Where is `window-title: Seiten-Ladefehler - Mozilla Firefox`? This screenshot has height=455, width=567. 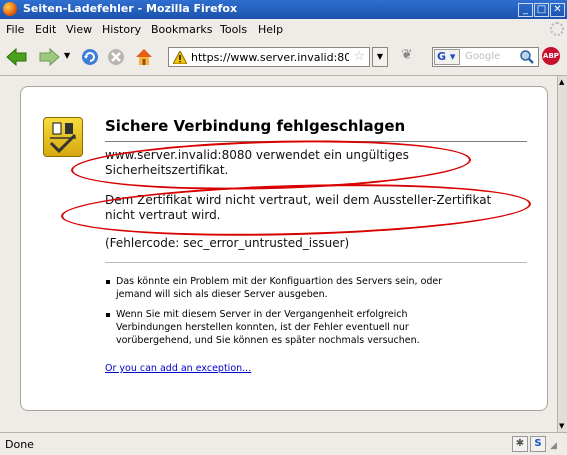 window-title: Seiten-Ladefehler - Mozilla Firefox is located at coordinates (130, 8).